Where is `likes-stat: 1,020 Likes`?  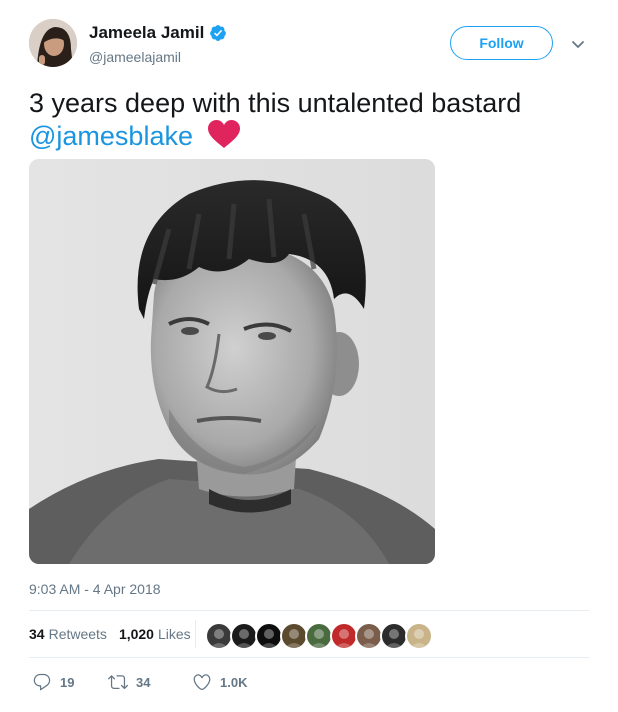 likes-stat: 1,020 Likes is located at coordinates (155, 634).